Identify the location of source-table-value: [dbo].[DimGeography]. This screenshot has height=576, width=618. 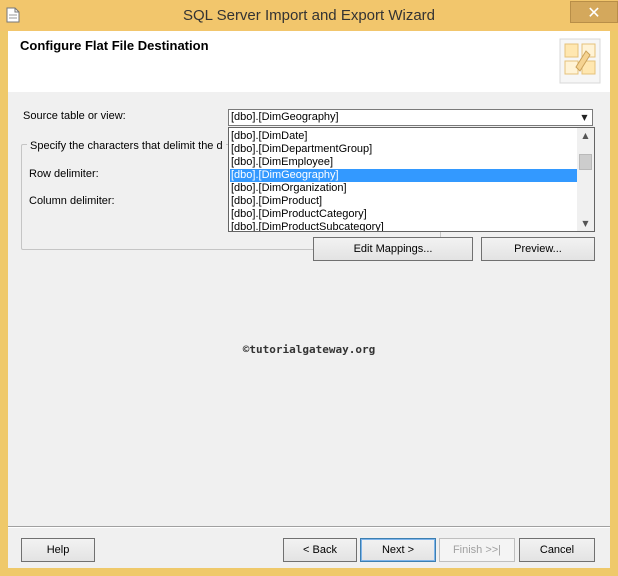
(285, 117).